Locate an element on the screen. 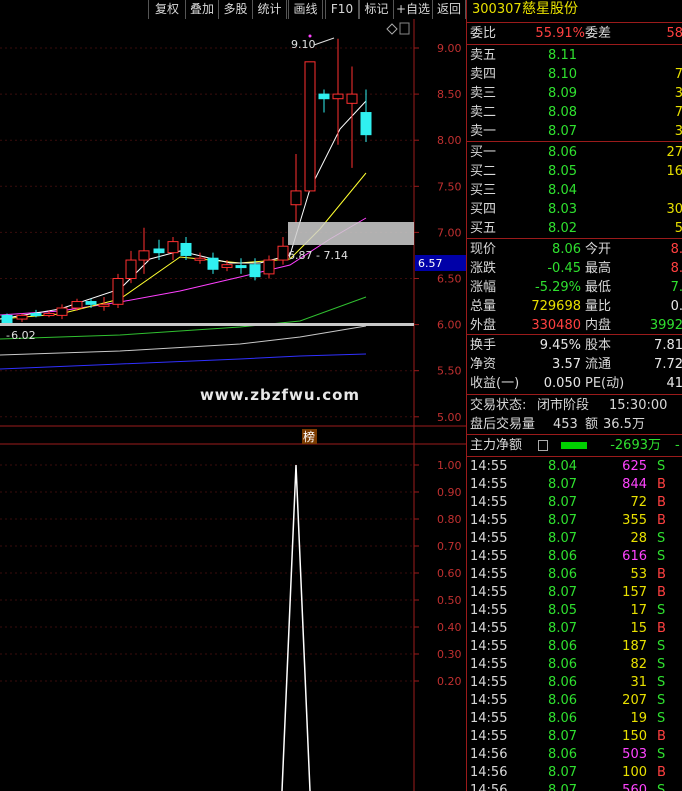 This screenshot has height=791, width=682. diamond-icon is located at coordinates (392, 29).